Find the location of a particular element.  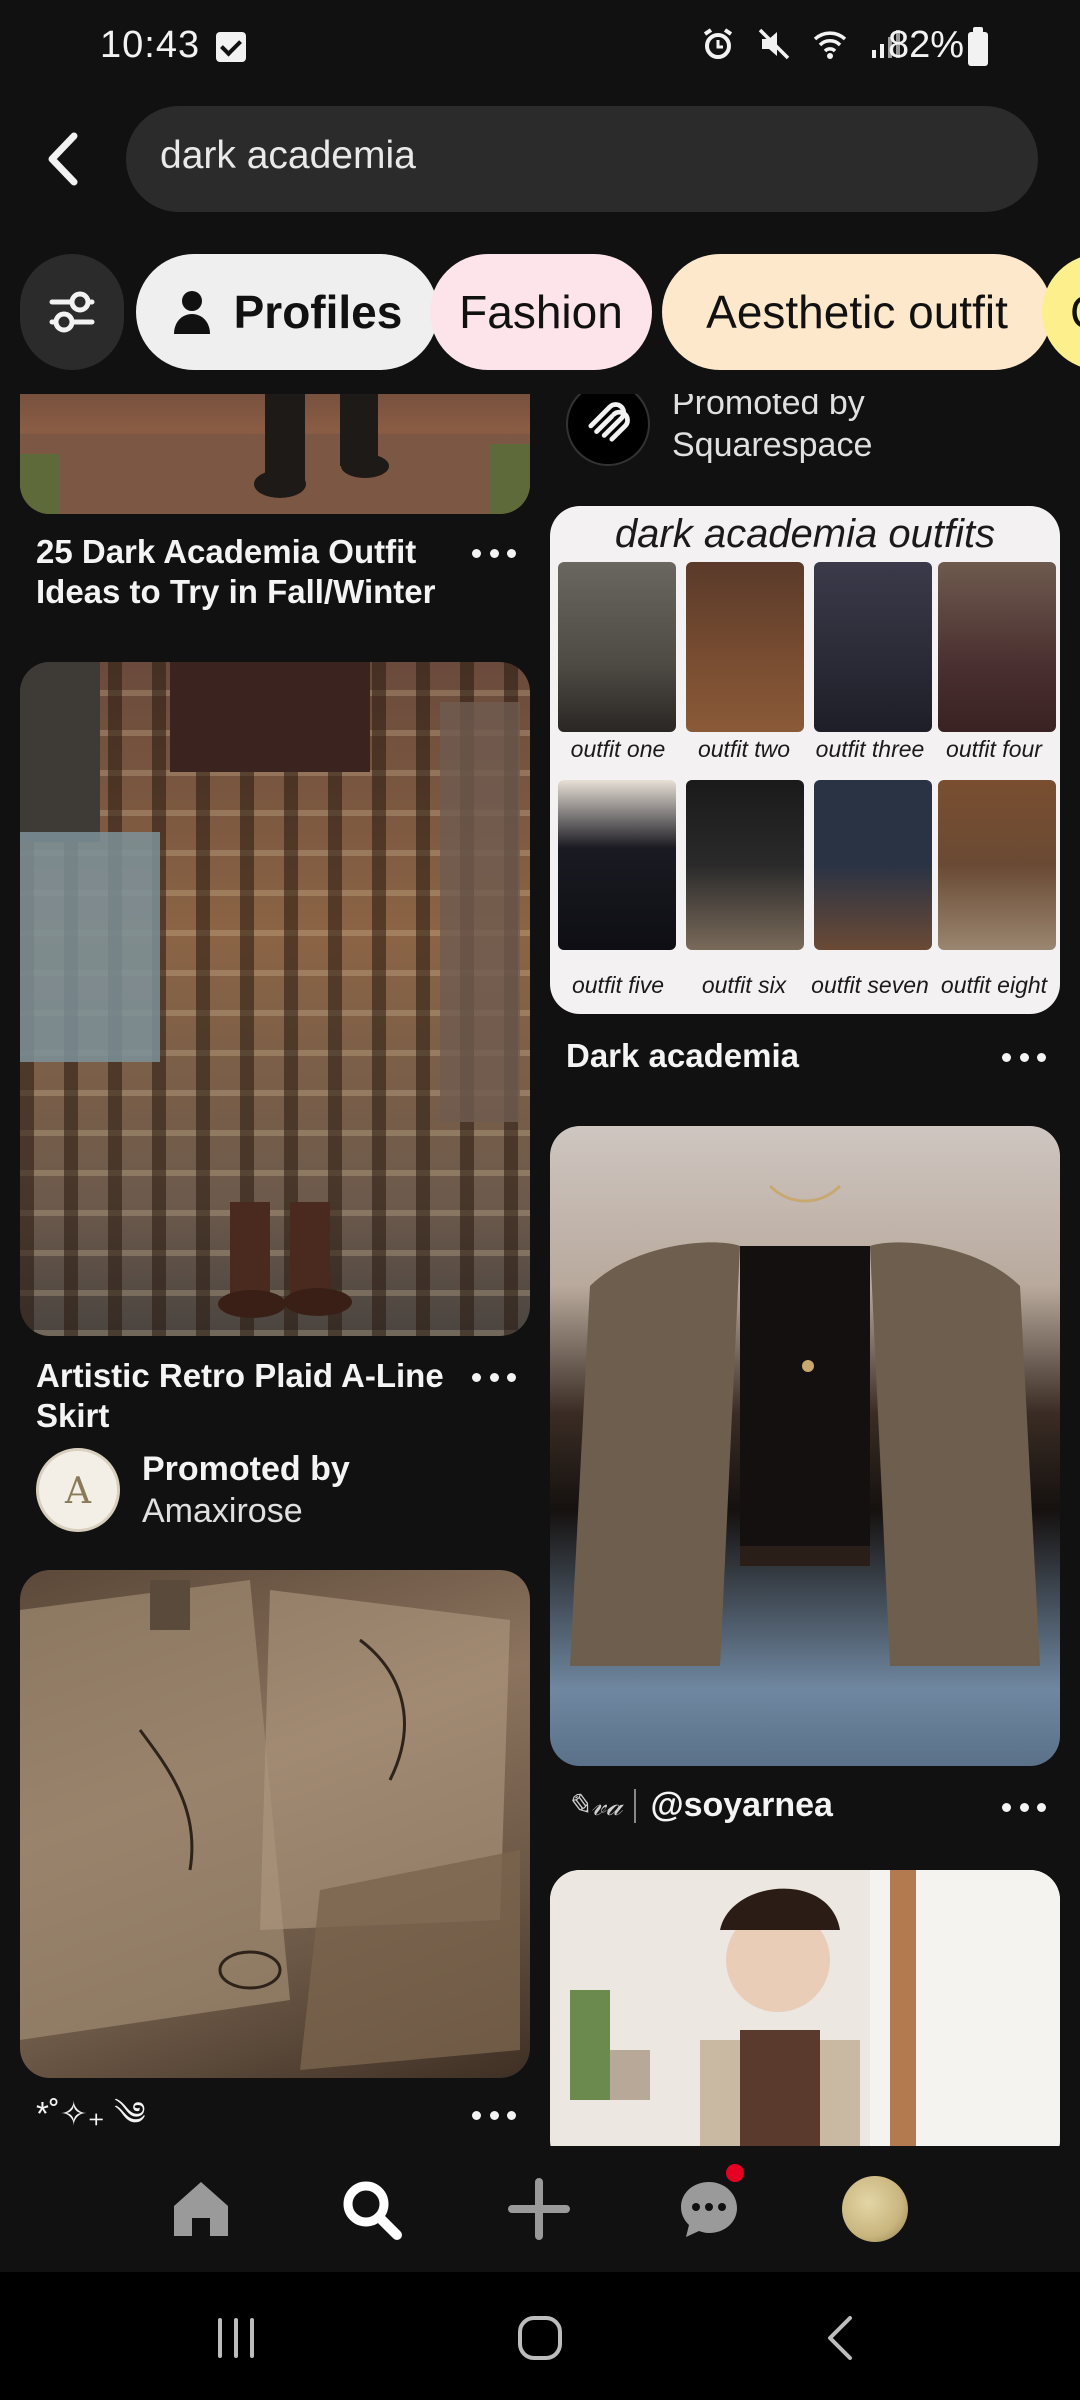

pin-title: *˚✧₊ ༄ is located at coordinates (186, 2114).